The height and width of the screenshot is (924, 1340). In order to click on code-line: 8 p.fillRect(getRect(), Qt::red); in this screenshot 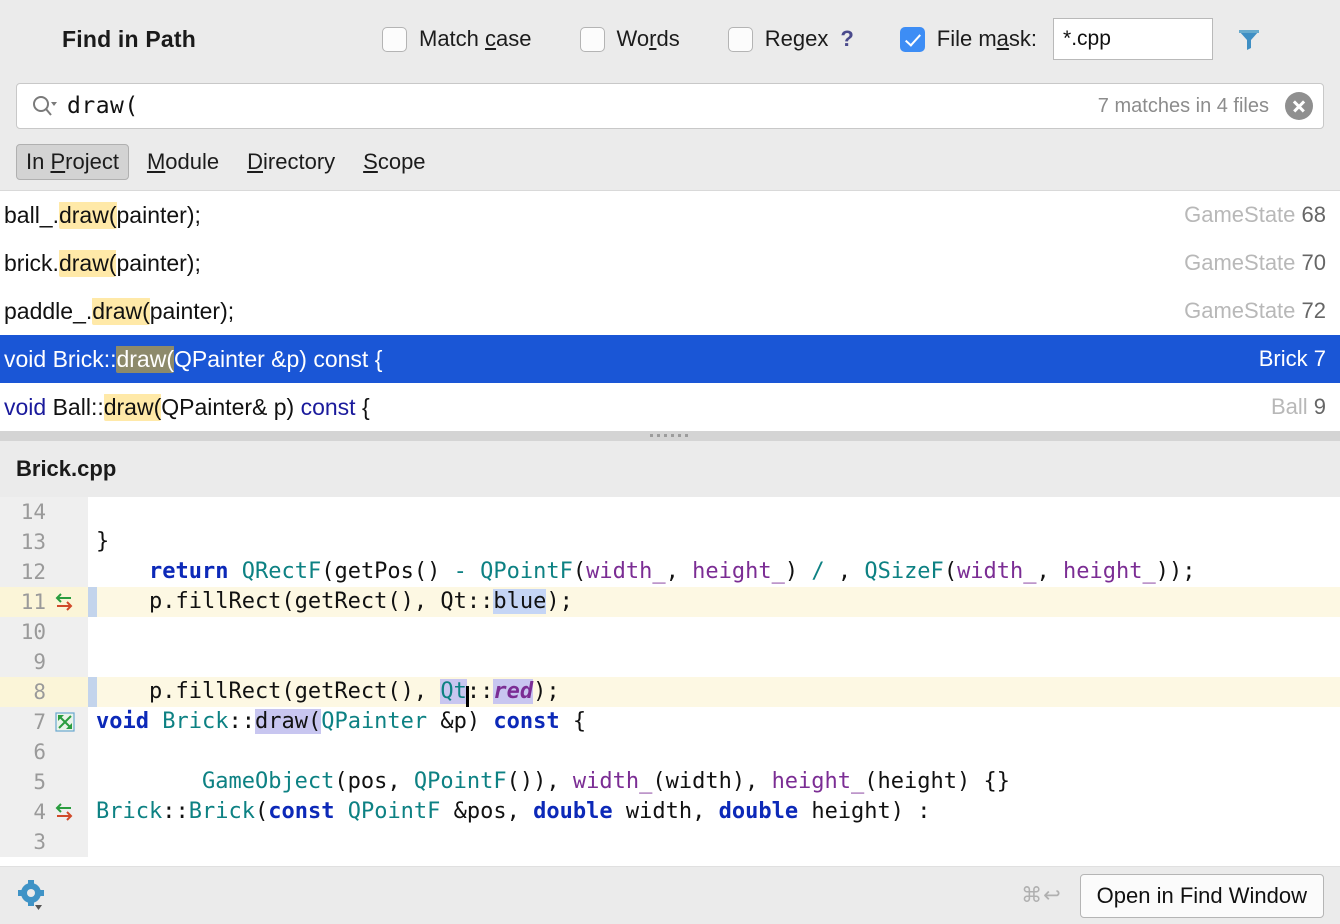, I will do `click(670, 692)`.